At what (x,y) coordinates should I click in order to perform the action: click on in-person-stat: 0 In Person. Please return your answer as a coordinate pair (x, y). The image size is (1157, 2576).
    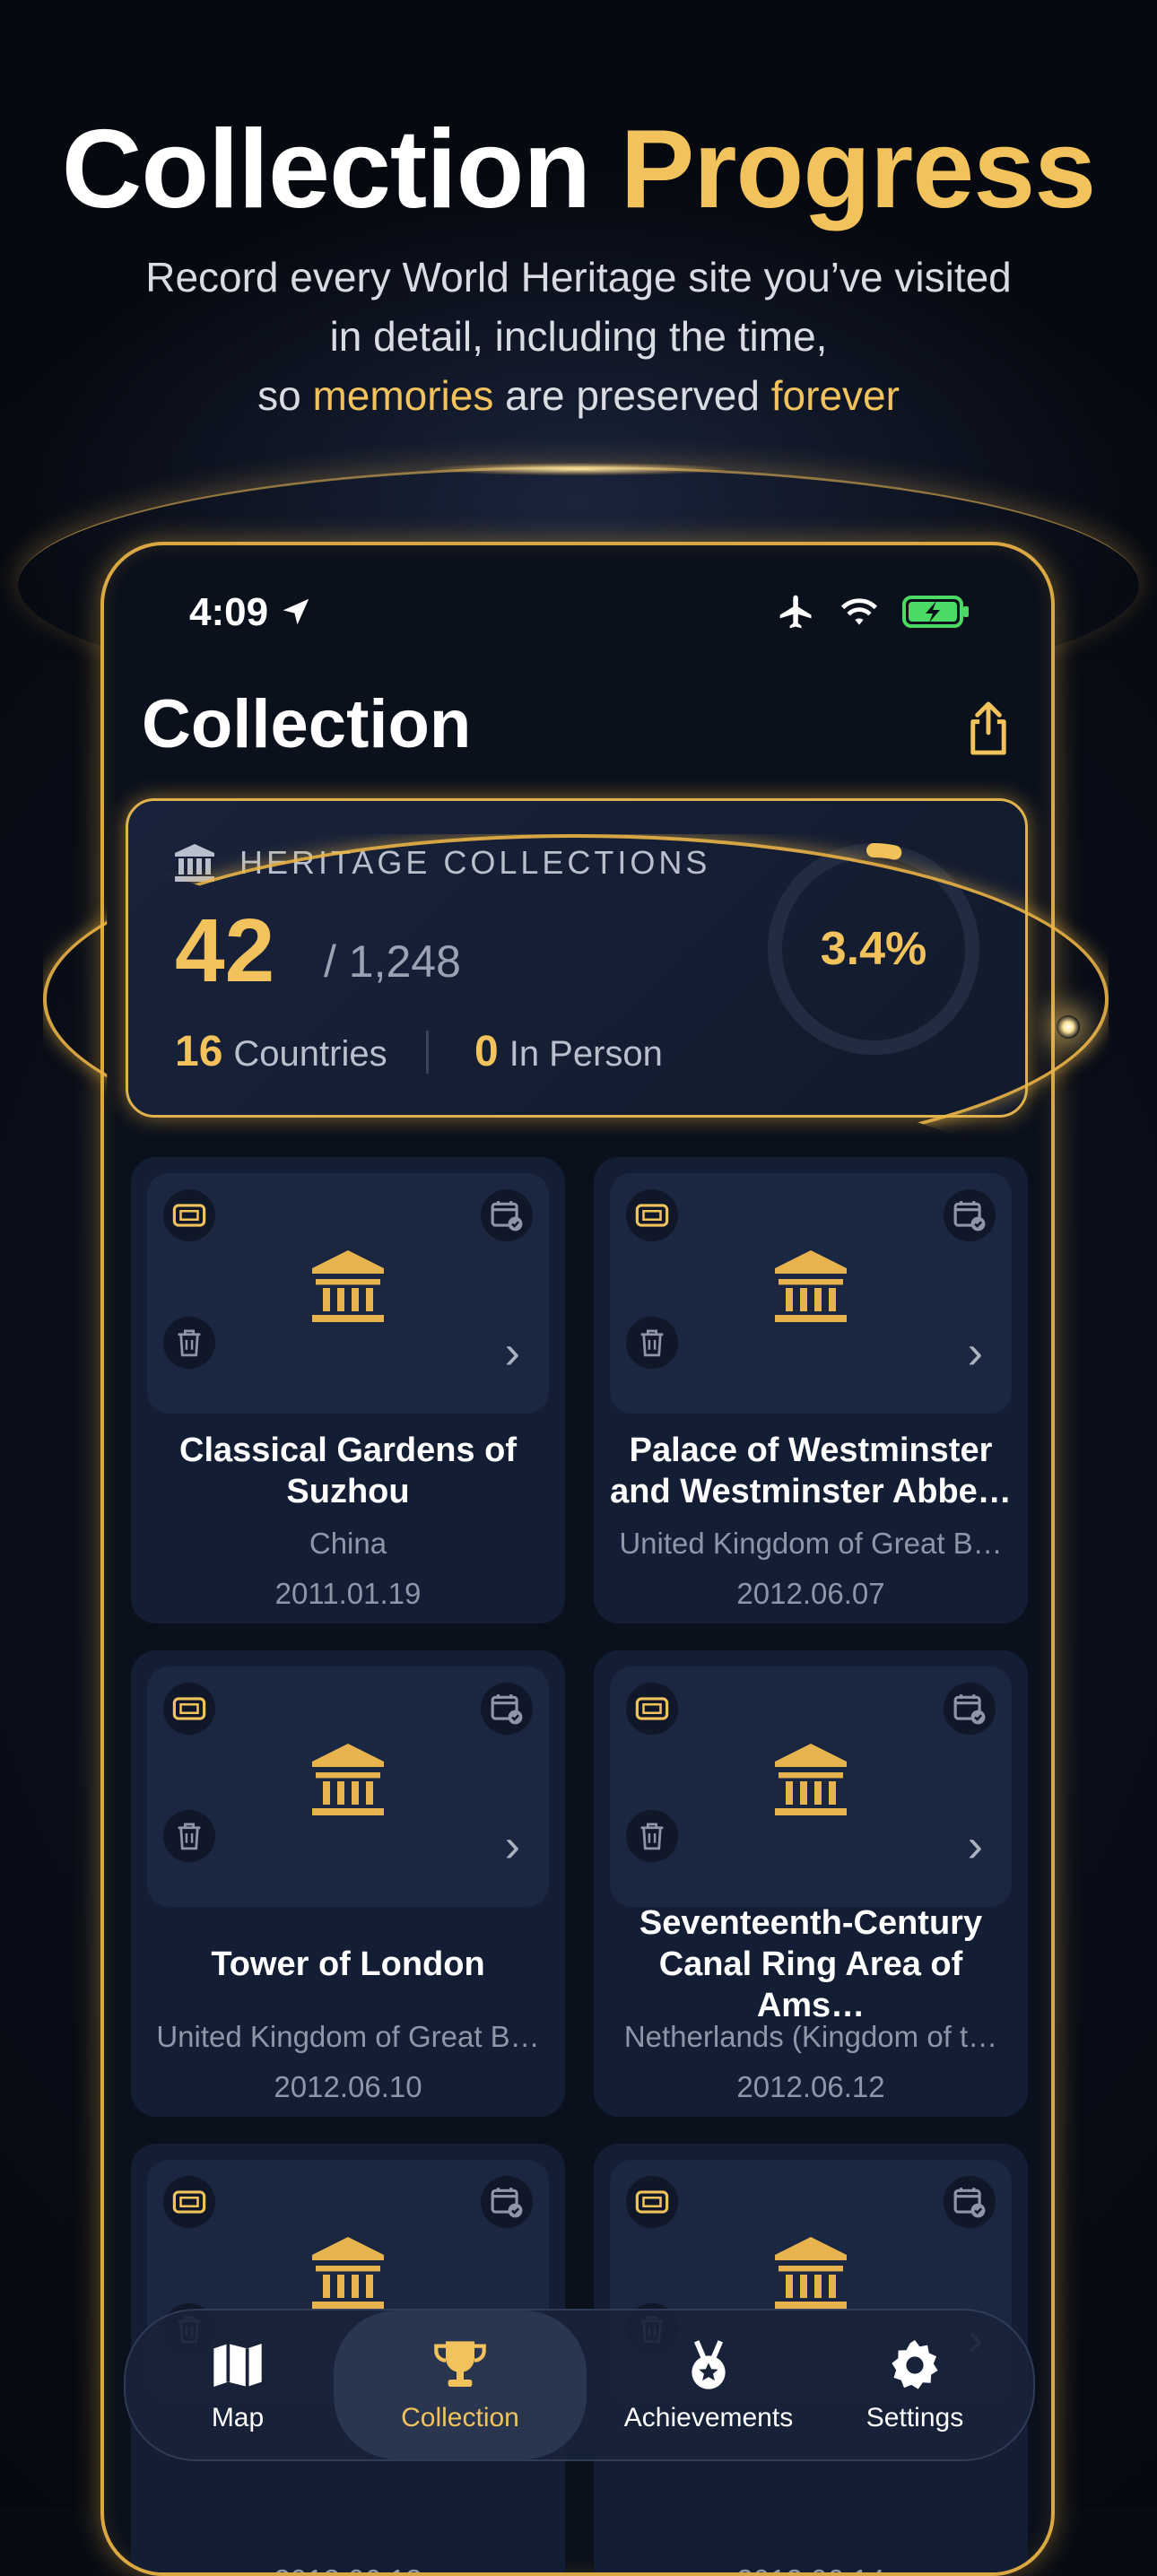
    Looking at the image, I should click on (568, 1051).